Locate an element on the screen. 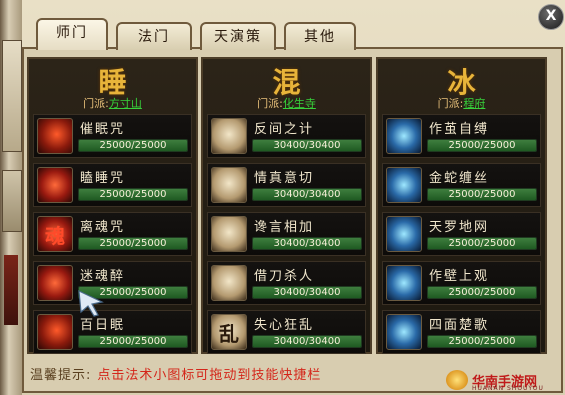 This screenshot has width=565, height=395. hint-bar: 温馨提示: 点击法术小图标可拖动到技能快捷栏 is located at coordinates (175, 373).